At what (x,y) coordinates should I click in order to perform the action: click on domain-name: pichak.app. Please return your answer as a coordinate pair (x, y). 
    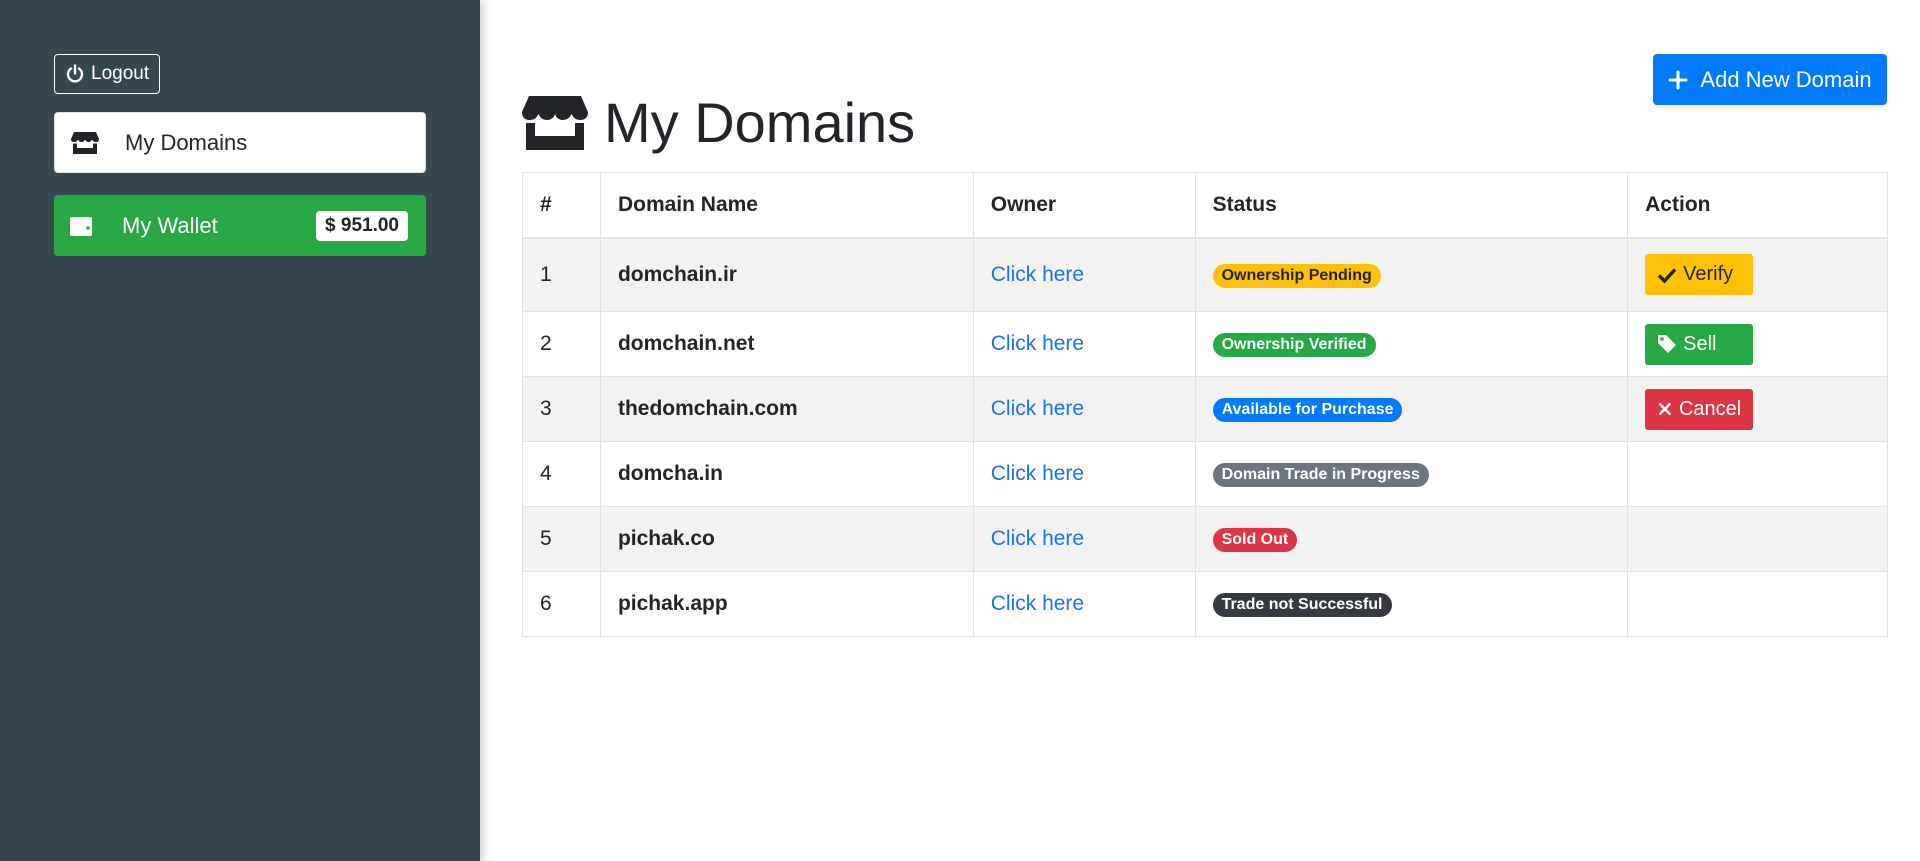
    Looking at the image, I should click on (786, 604).